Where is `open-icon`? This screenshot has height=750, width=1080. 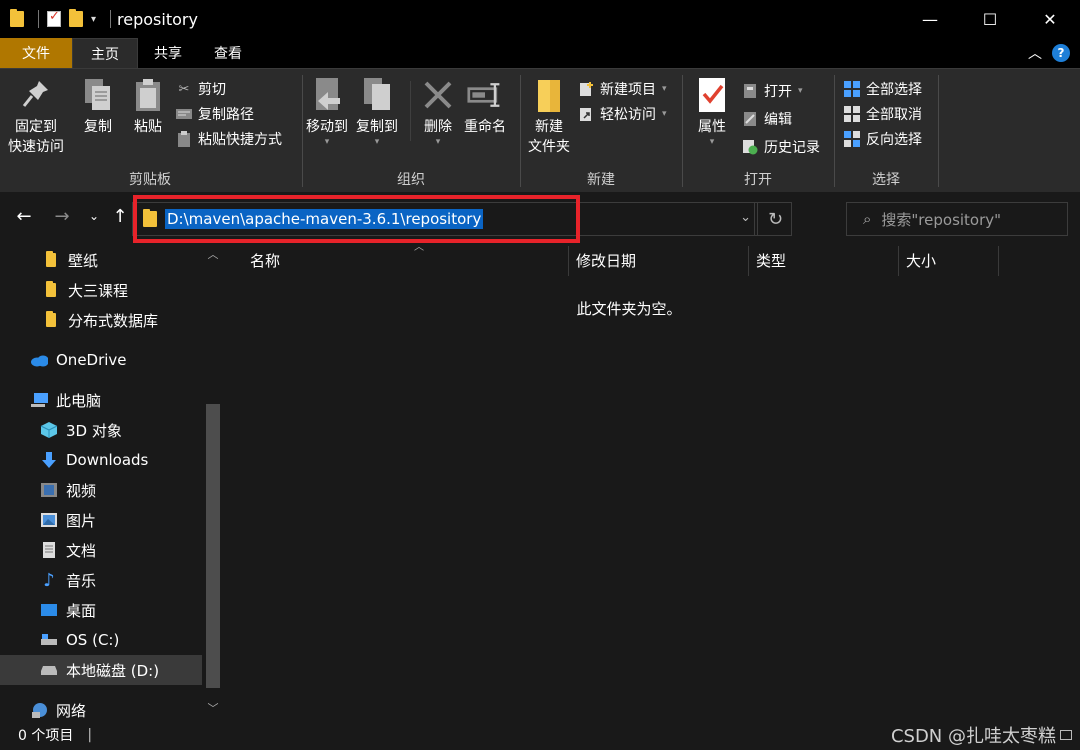 open-icon is located at coordinates (750, 91).